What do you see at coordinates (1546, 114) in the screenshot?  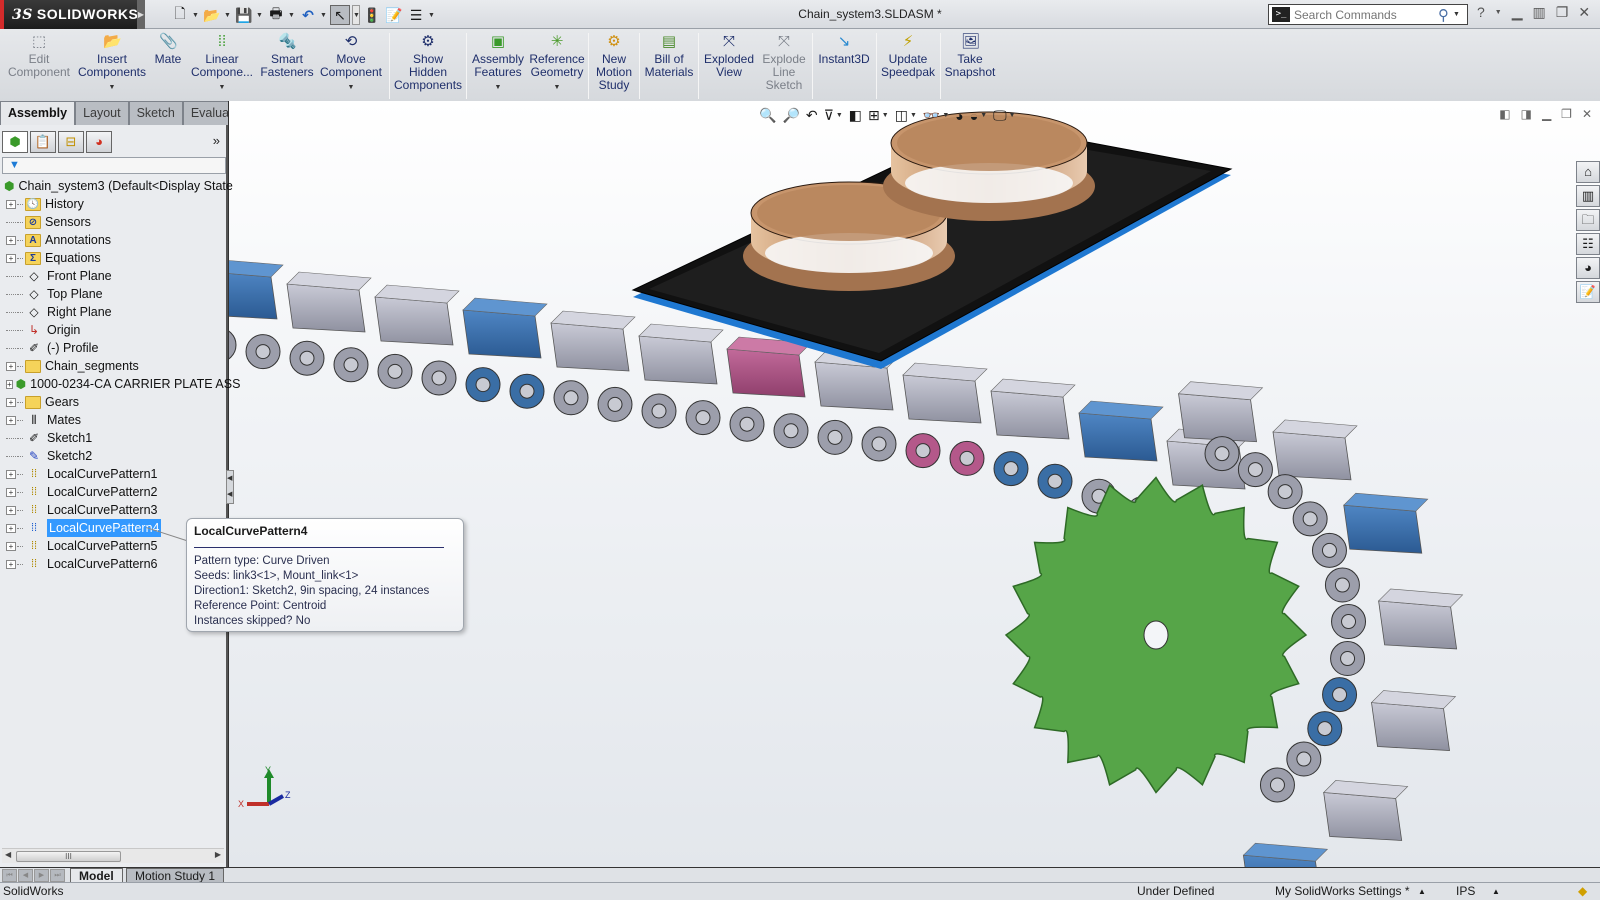 I see `viewport-minimize-icon: ▁` at bounding box center [1546, 114].